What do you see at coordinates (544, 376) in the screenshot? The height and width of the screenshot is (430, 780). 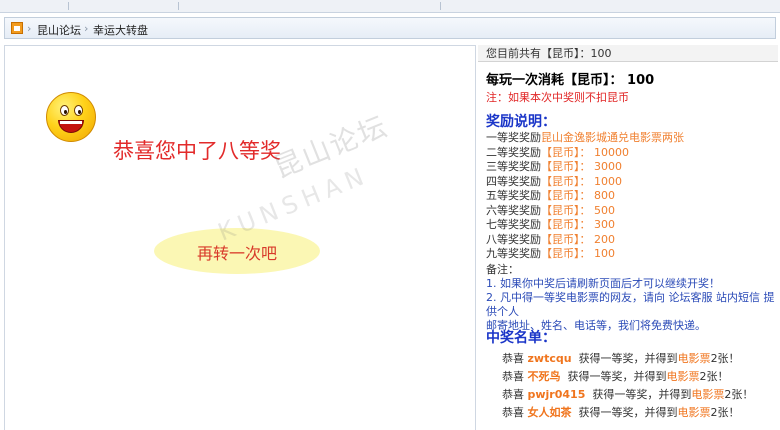 I see `winner-name: 不死鸟` at bounding box center [544, 376].